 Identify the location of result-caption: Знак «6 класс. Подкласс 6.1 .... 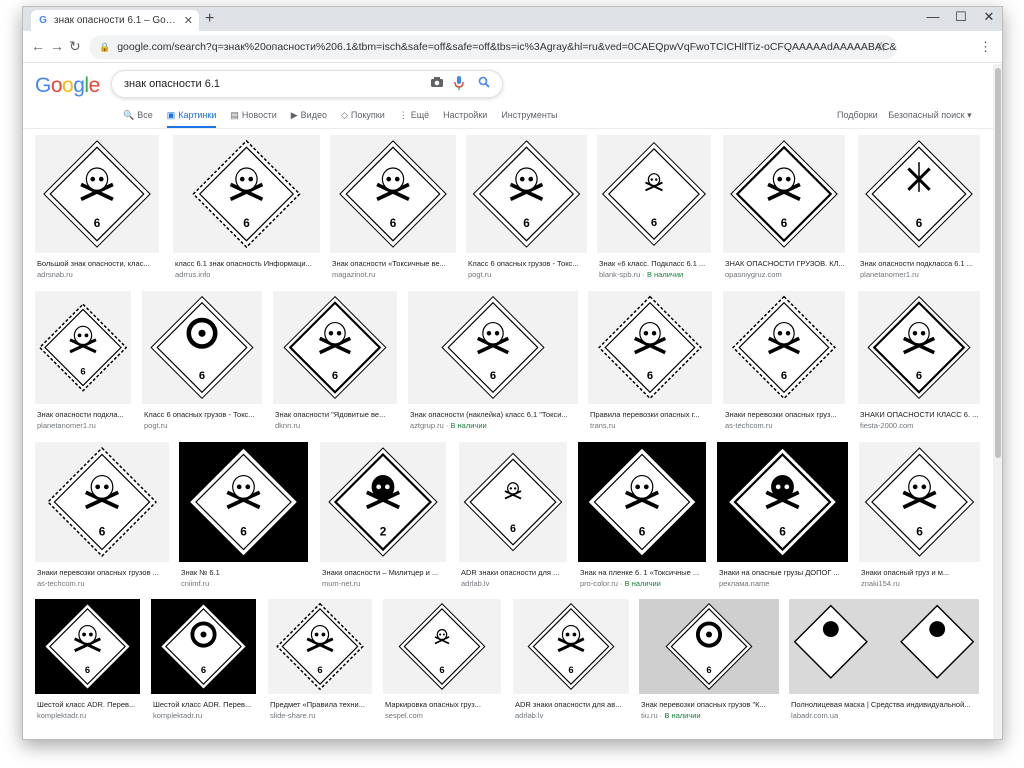
(655, 263).